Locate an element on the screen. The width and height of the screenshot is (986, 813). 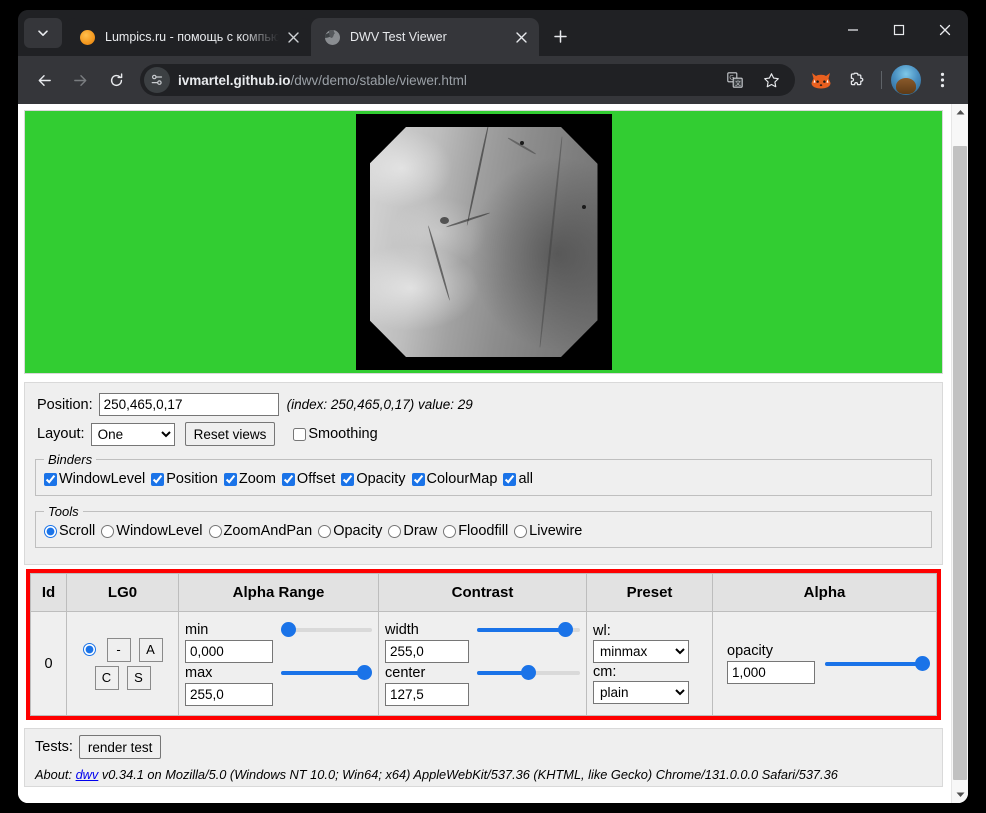
opacity-input is located at coordinates (771, 672).